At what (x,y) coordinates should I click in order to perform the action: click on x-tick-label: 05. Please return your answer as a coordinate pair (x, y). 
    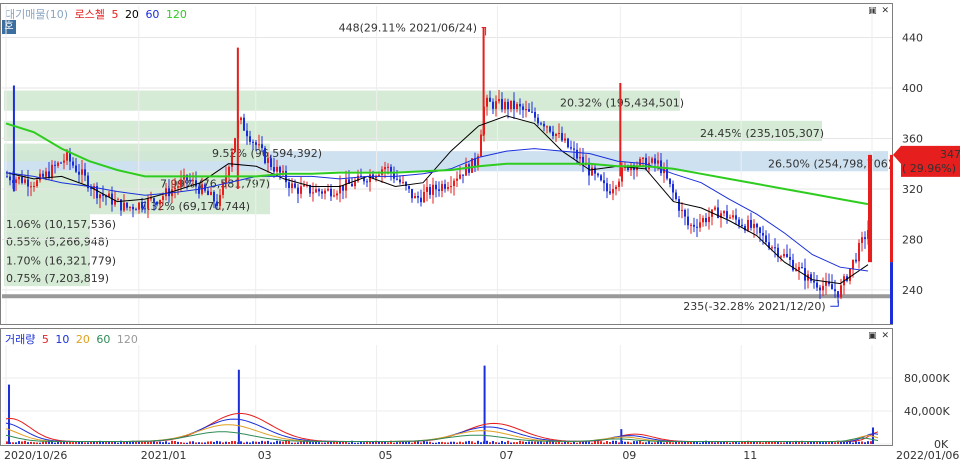
    Looking at the image, I should click on (386, 455).